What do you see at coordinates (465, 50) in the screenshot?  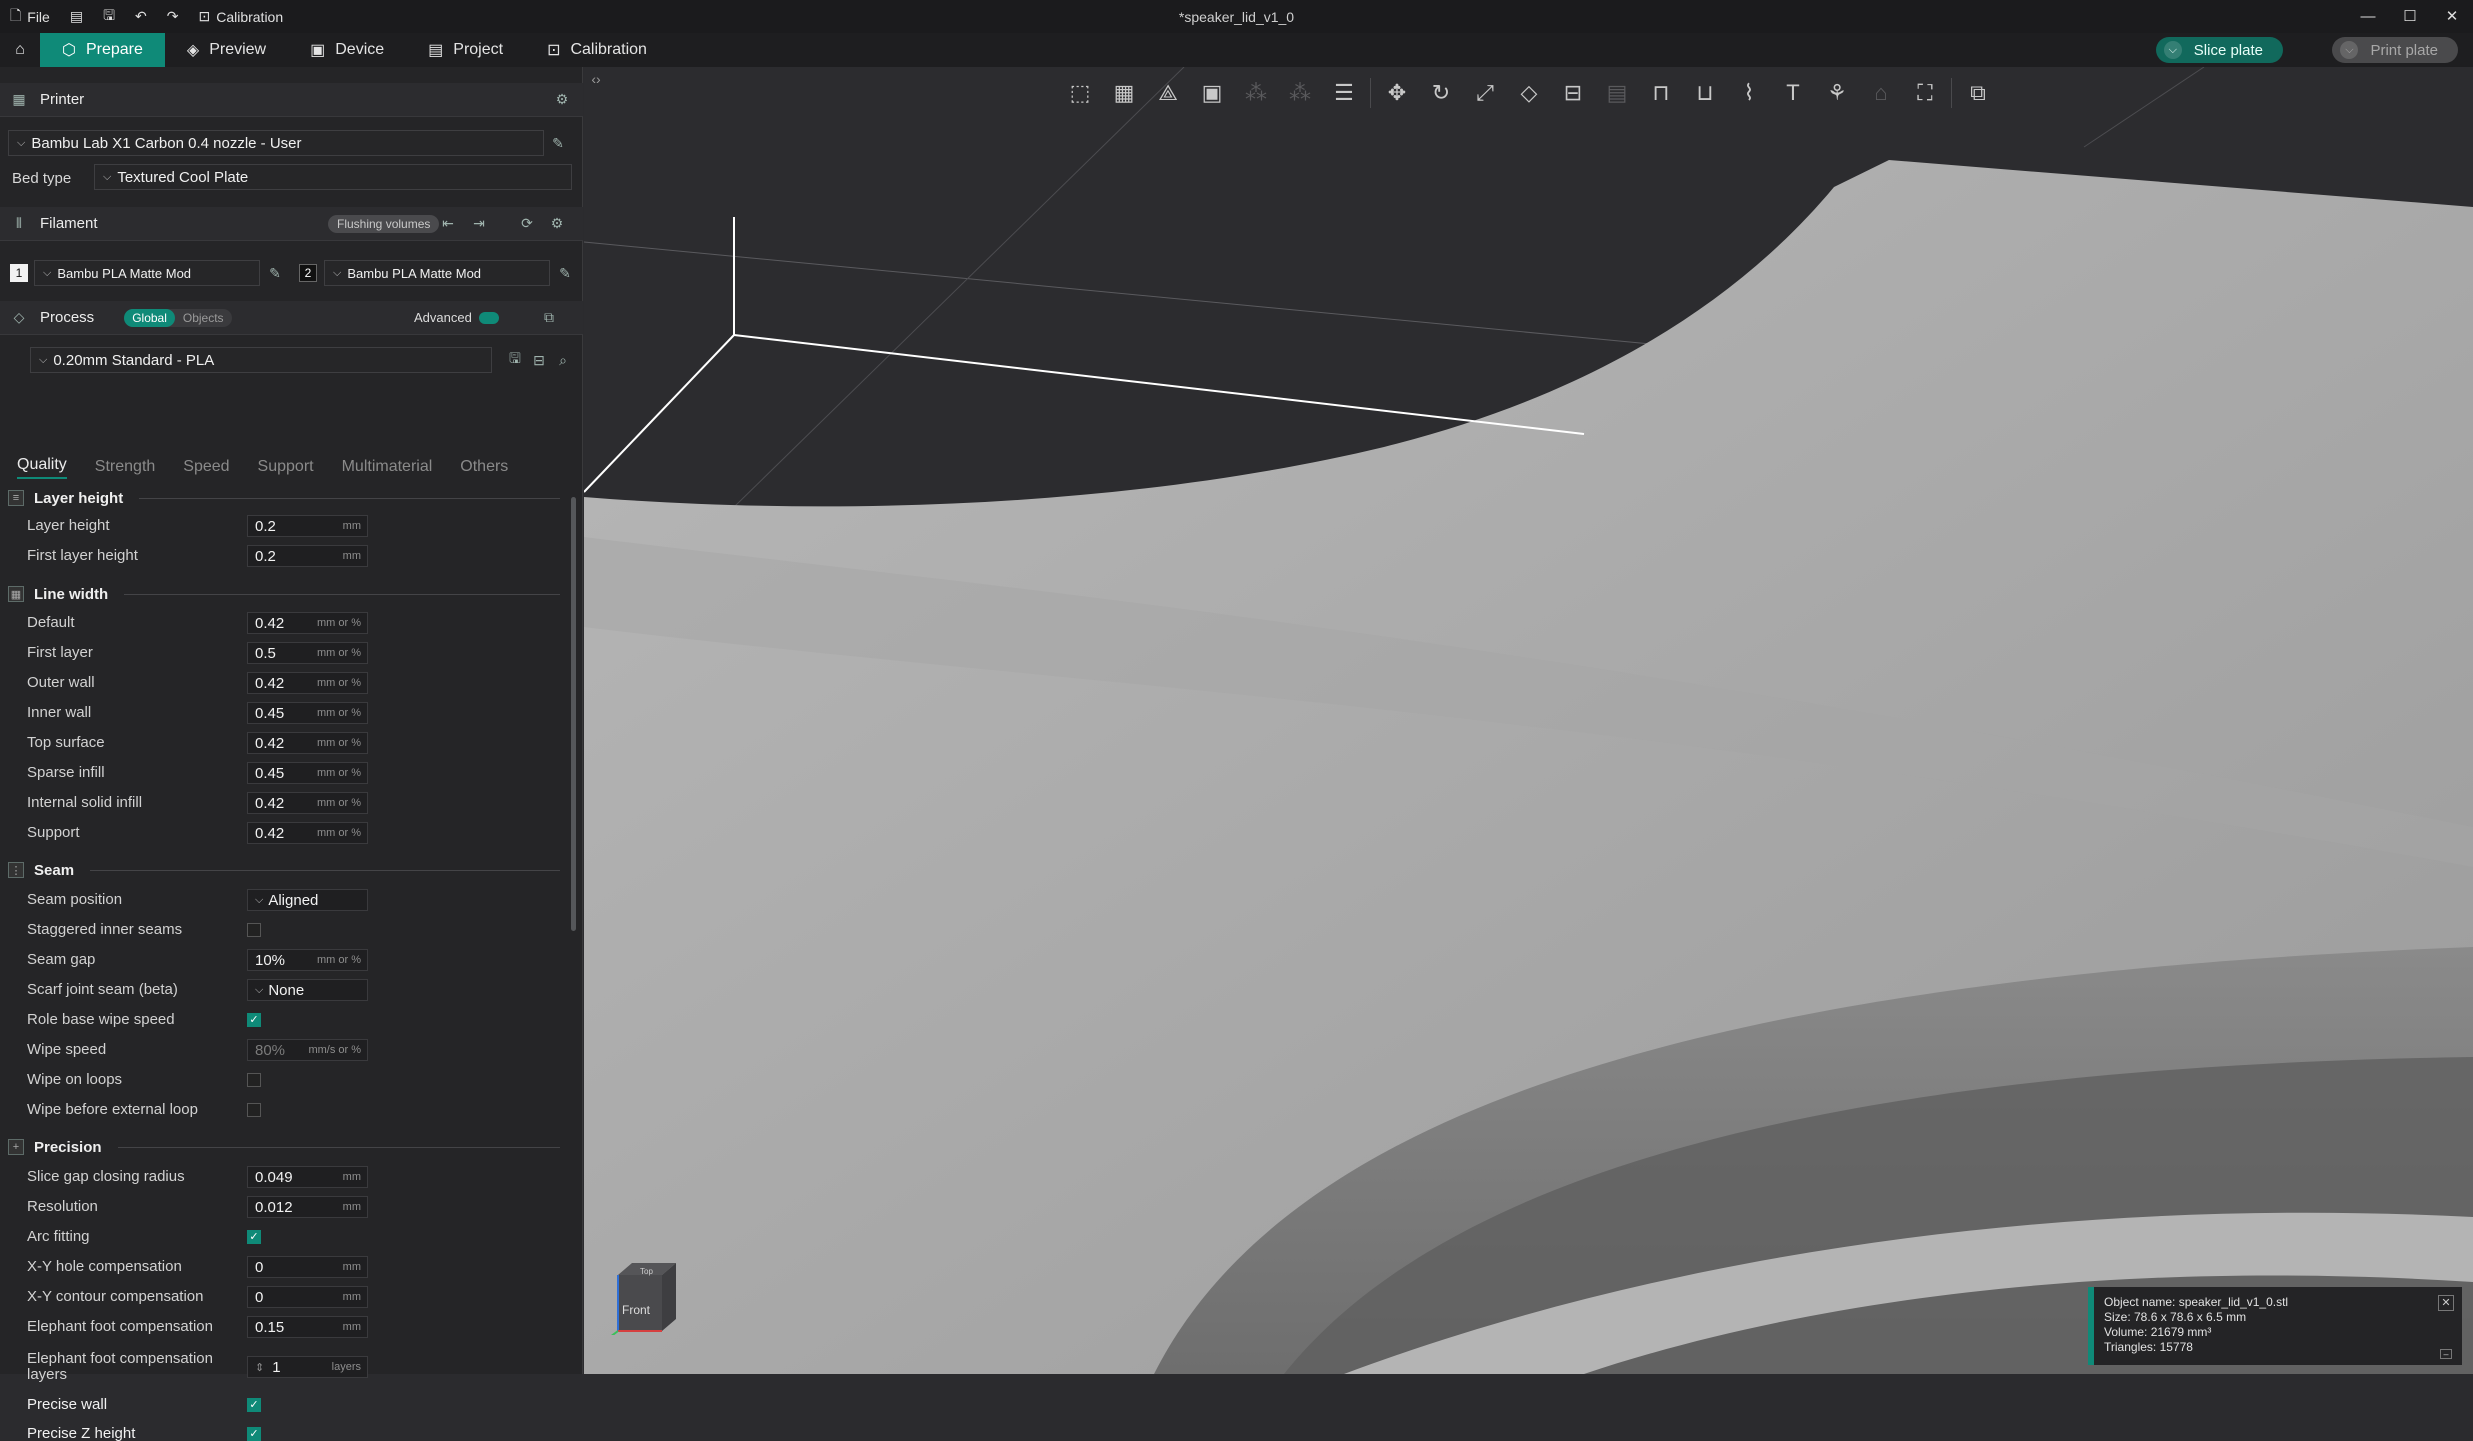 I see `tab-project: ▤ Project` at bounding box center [465, 50].